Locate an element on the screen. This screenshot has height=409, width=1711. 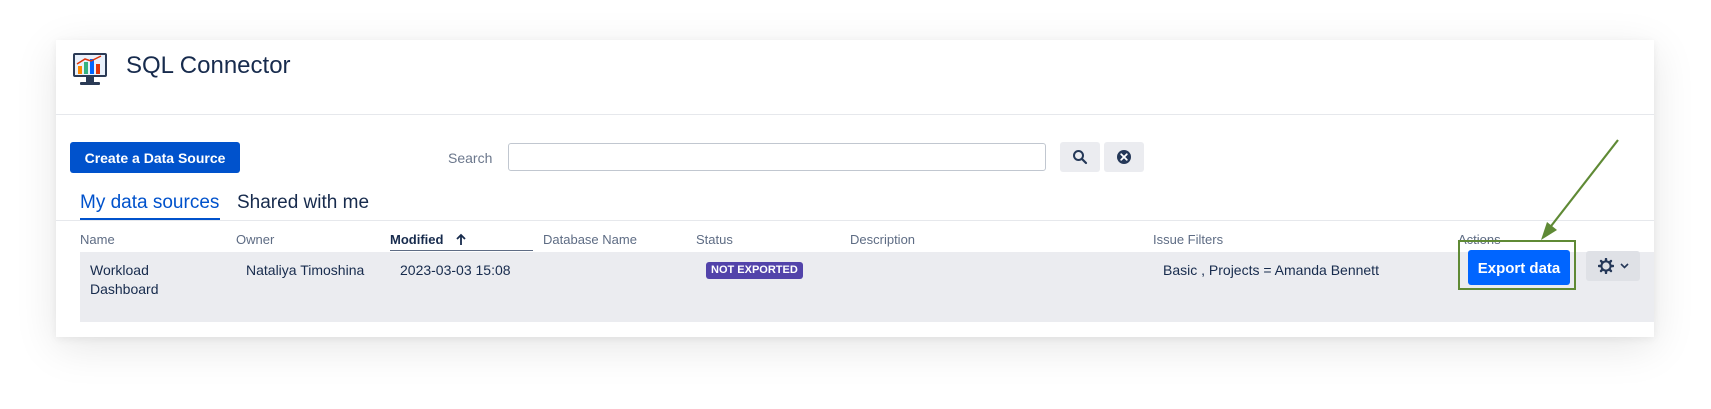
column-header-owner: Owner is located at coordinates (255, 239).